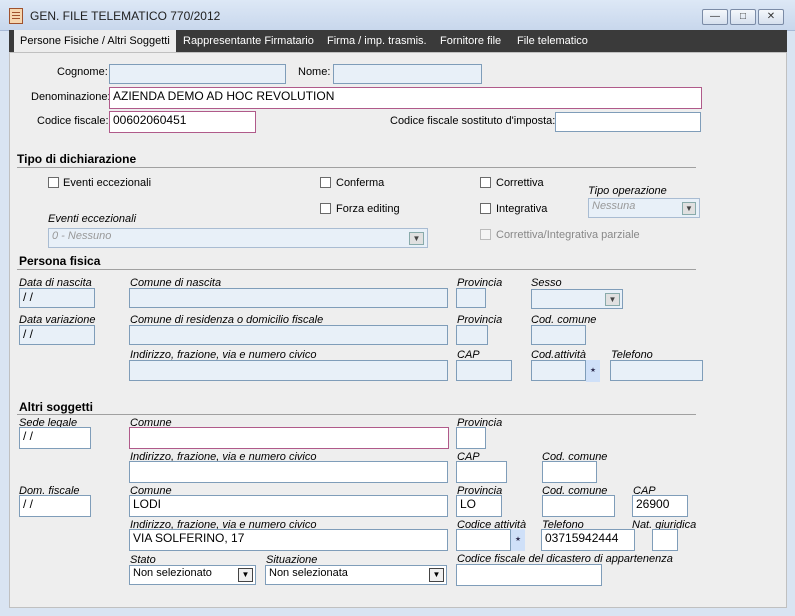 The height and width of the screenshot is (616, 795). Describe the element at coordinates (82, 72) in the screenshot. I see `cognome-label: Cognome:` at that location.